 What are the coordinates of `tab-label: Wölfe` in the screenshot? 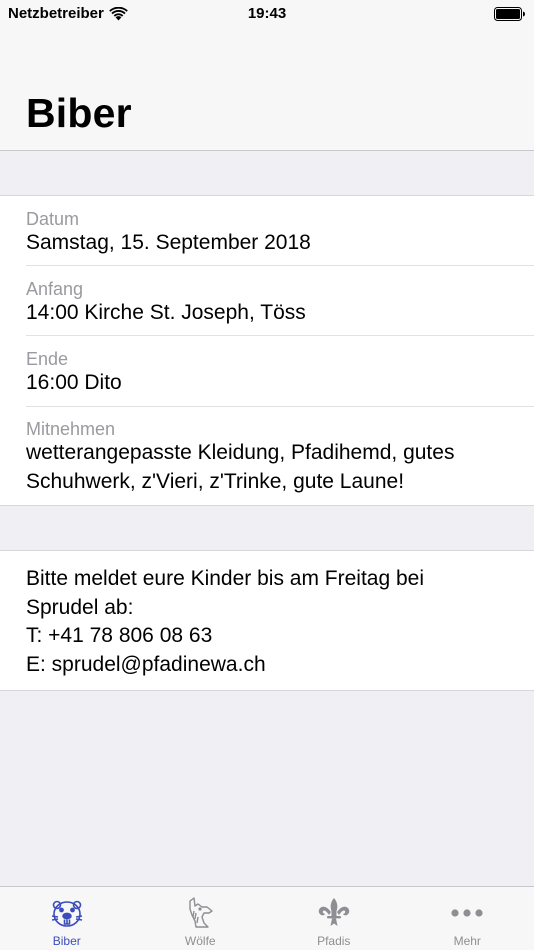 It's located at (200, 941).